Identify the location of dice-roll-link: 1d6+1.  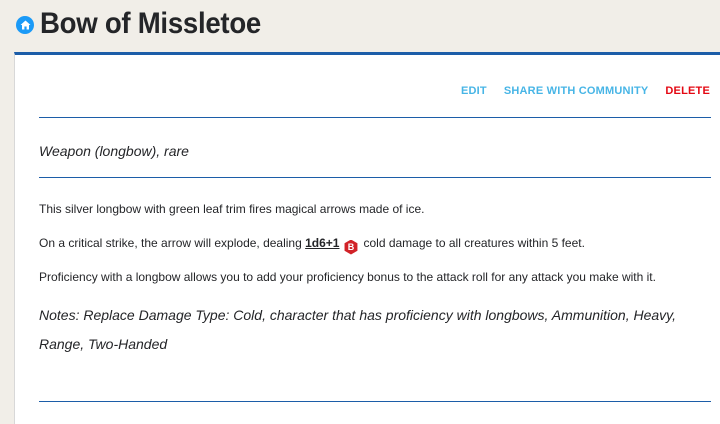
(322, 243).